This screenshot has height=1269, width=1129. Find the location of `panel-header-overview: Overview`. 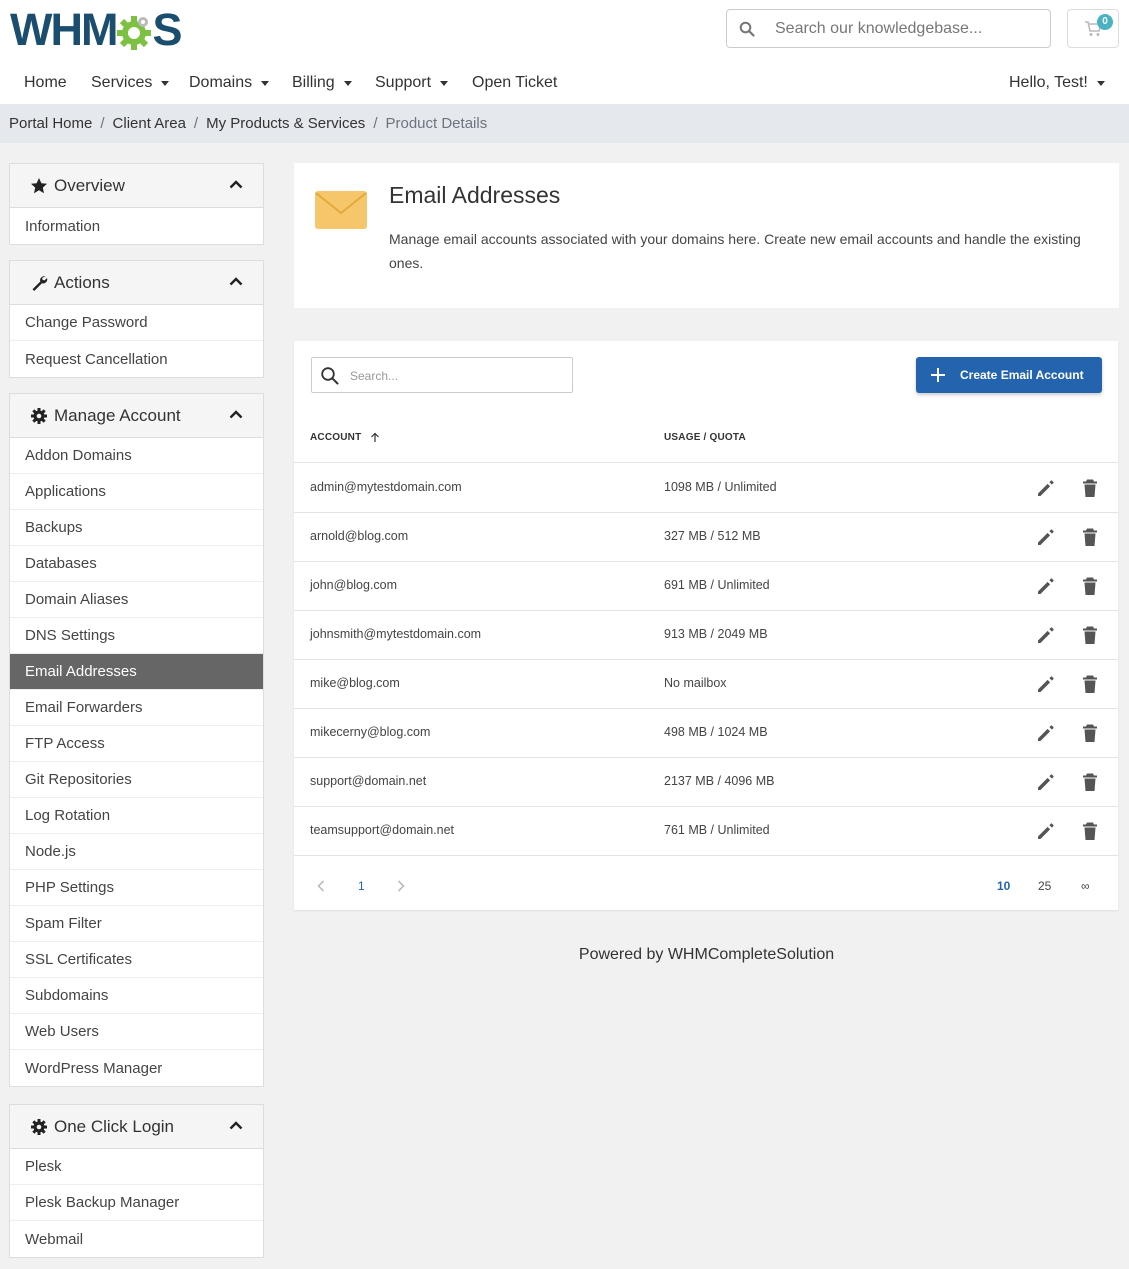

panel-header-overview: Overview is located at coordinates (136, 186).